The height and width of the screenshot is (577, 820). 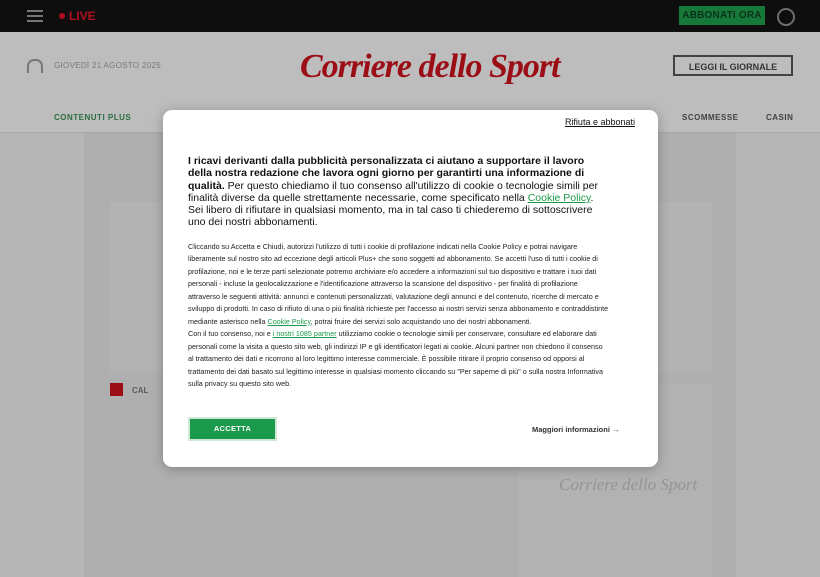 I want to click on reject-and-subscribe-link: Rifiuta e abbonati, so click(x=600, y=122).